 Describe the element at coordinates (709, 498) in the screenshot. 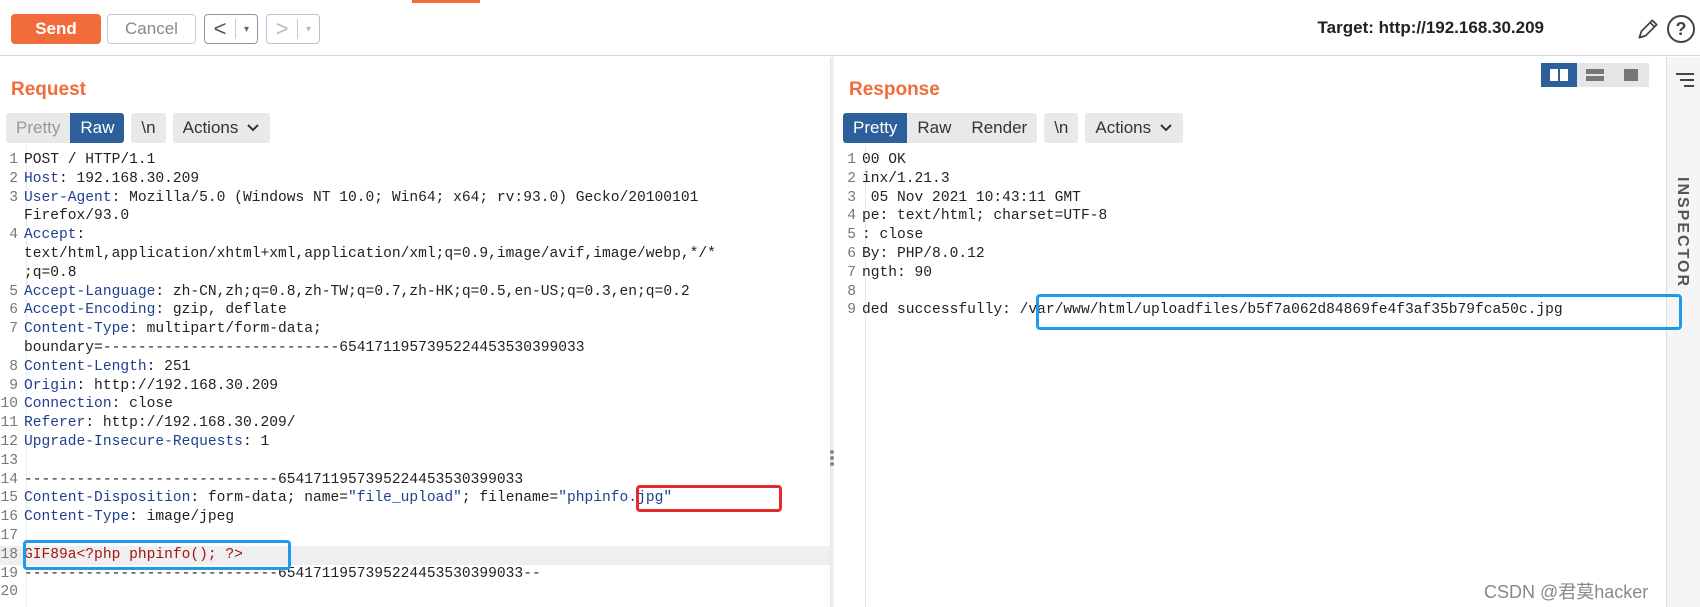

I see `filename-annotation-box` at that location.